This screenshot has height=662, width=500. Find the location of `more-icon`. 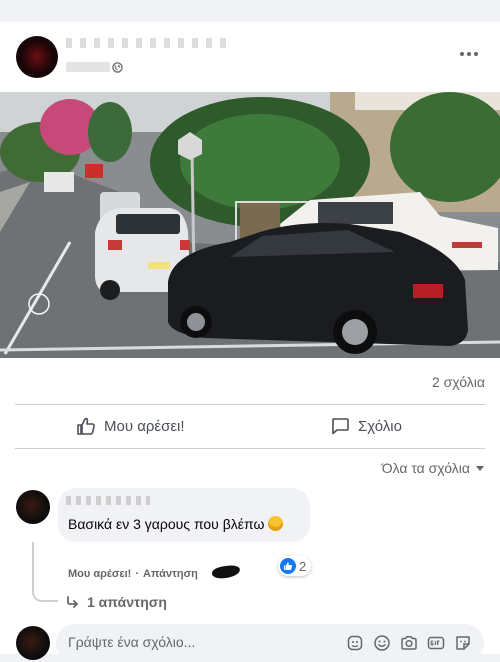

more-icon is located at coordinates (462, 54).